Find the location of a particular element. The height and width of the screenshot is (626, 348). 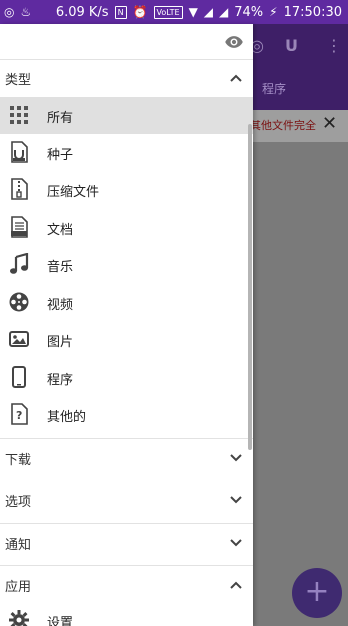

type-item-document: 文档 is located at coordinates (126, 227).